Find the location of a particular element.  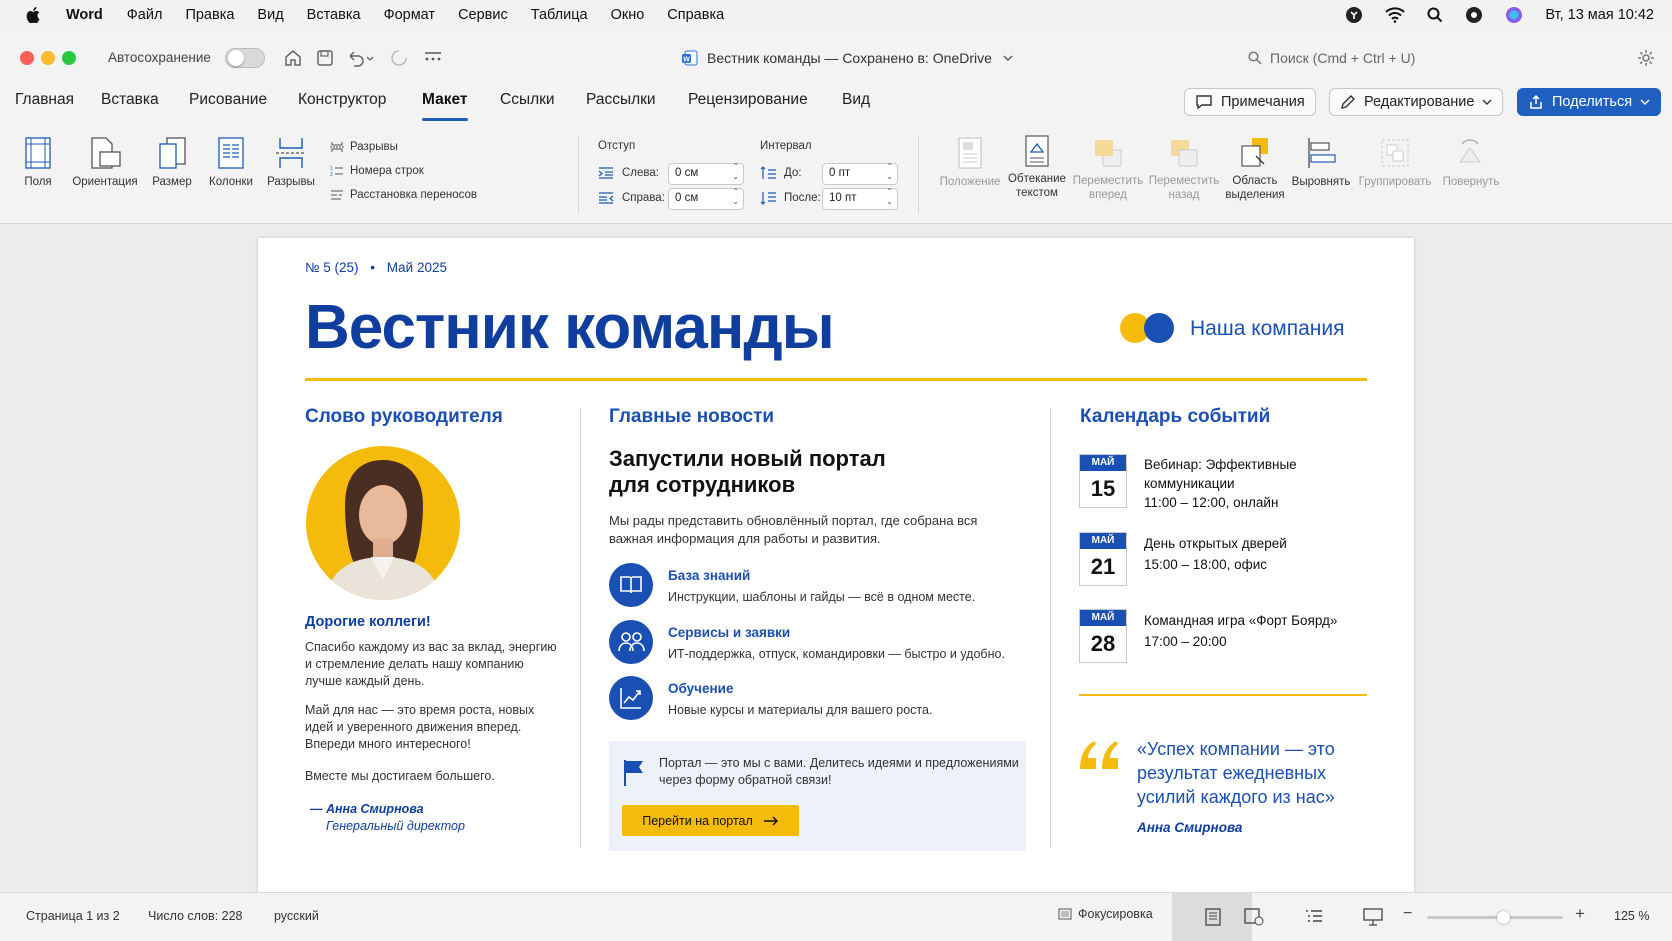

news-item-title: Сервисы и заявки is located at coordinates (729, 632).